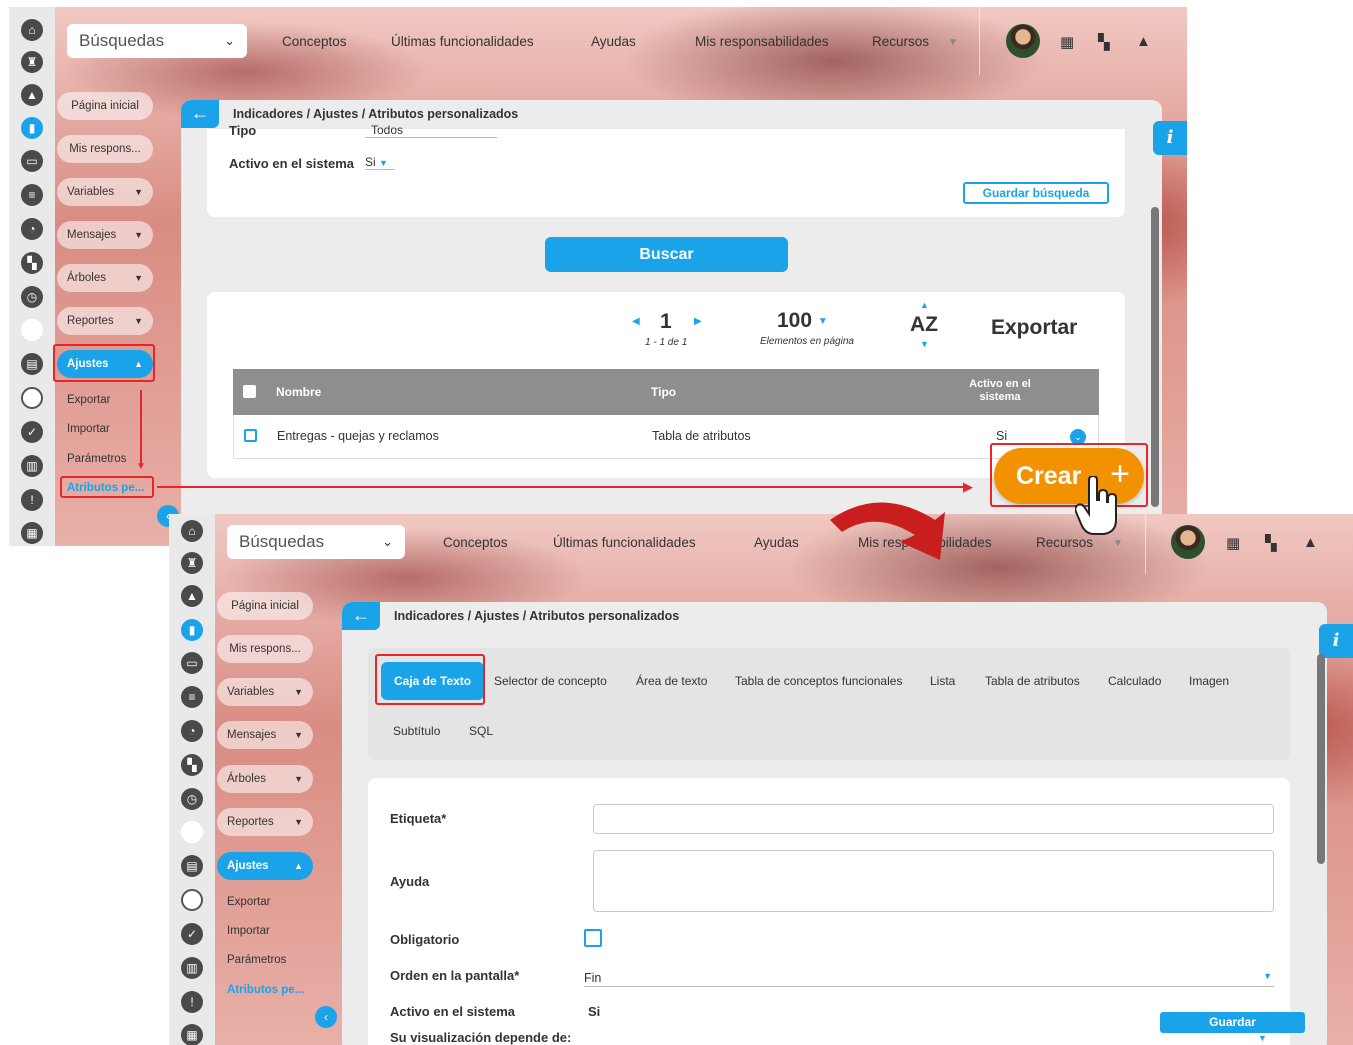 The width and height of the screenshot is (1353, 1045). Describe the element at coordinates (249, 391) in the screenshot. I see `select-all-checkbox` at that location.